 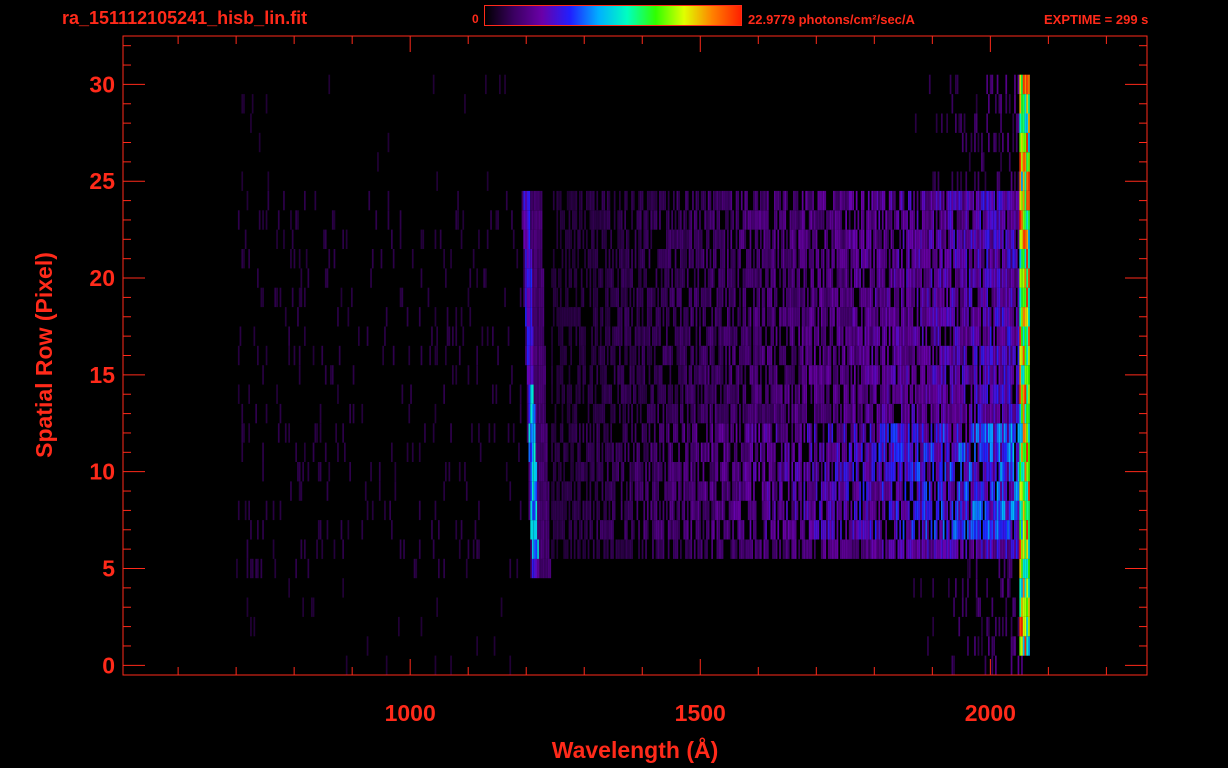 What do you see at coordinates (102, 181) in the screenshot?
I see `y-tick-label: 25` at bounding box center [102, 181].